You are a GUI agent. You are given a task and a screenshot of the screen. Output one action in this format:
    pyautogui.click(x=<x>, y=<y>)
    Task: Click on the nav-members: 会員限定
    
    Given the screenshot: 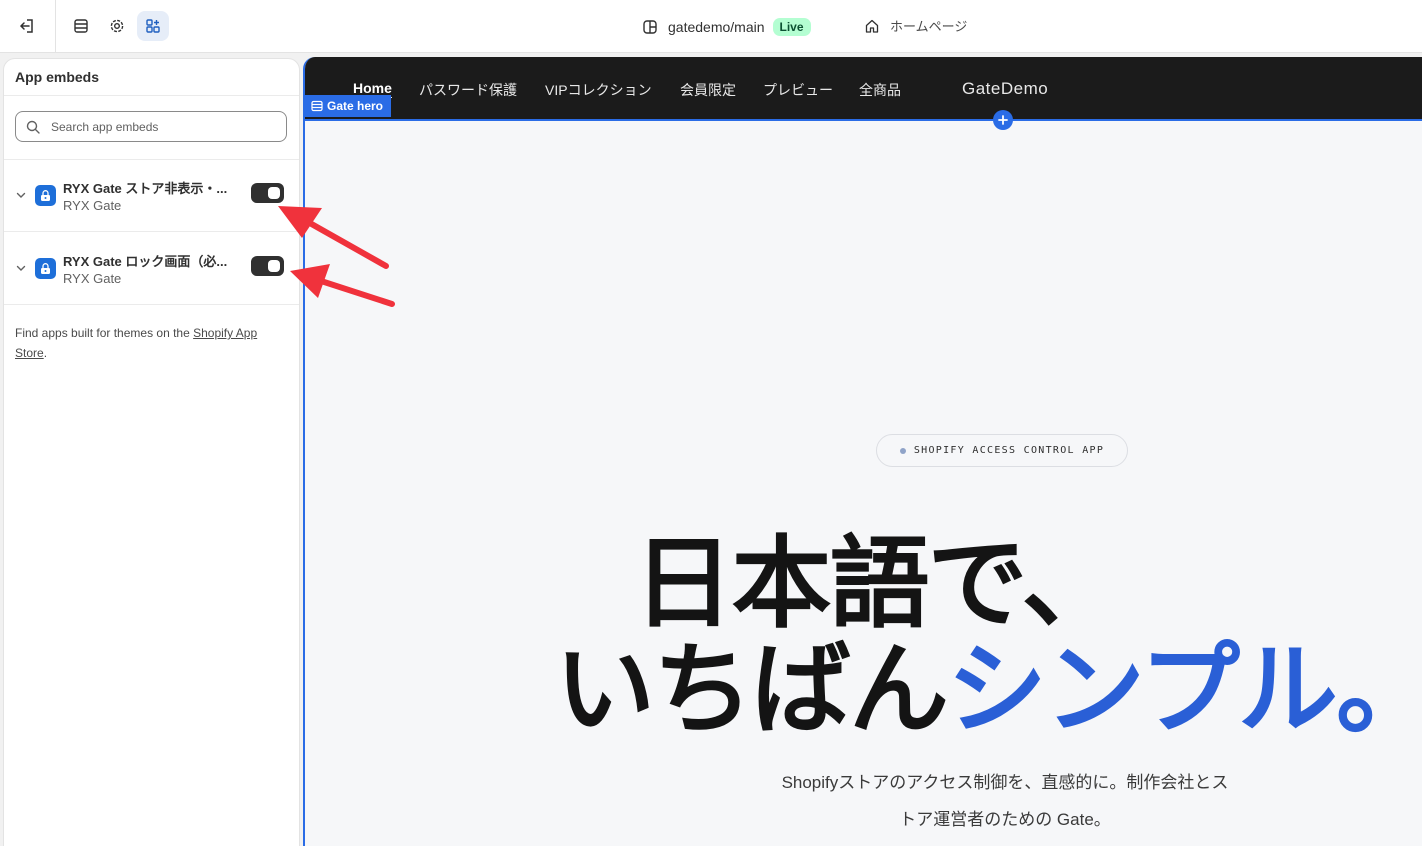 What is the action you would take?
    pyautogui.click(x=708, y=90)
    